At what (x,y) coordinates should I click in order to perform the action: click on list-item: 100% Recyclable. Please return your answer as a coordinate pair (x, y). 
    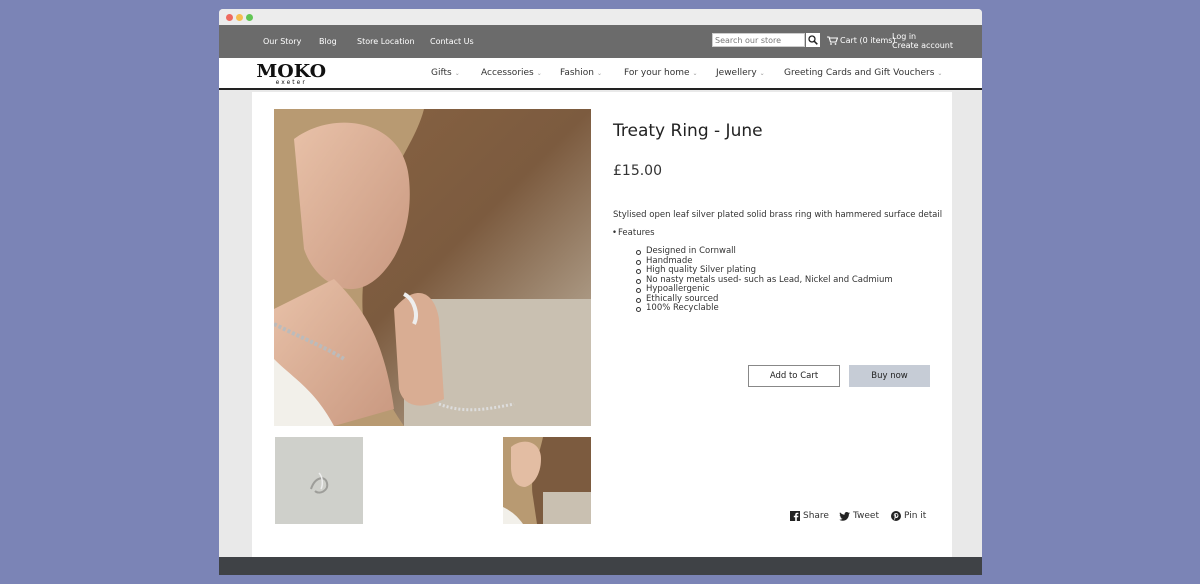
    Looking at the image, I should click on (764, 308).